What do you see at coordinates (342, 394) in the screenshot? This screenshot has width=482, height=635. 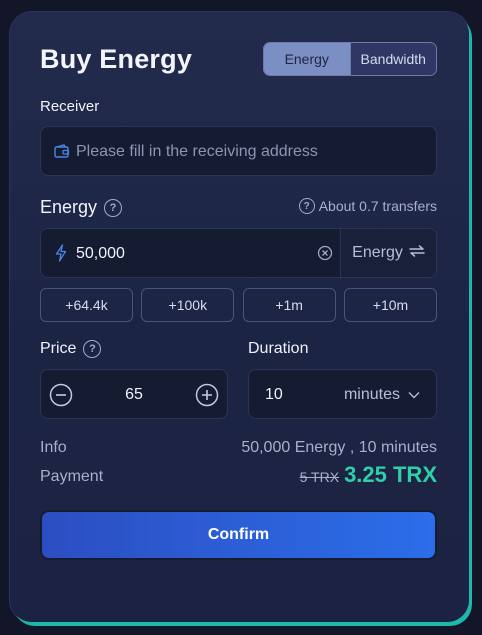 I see `duration-input: 10 minutes` at bounding box center [342, 394].